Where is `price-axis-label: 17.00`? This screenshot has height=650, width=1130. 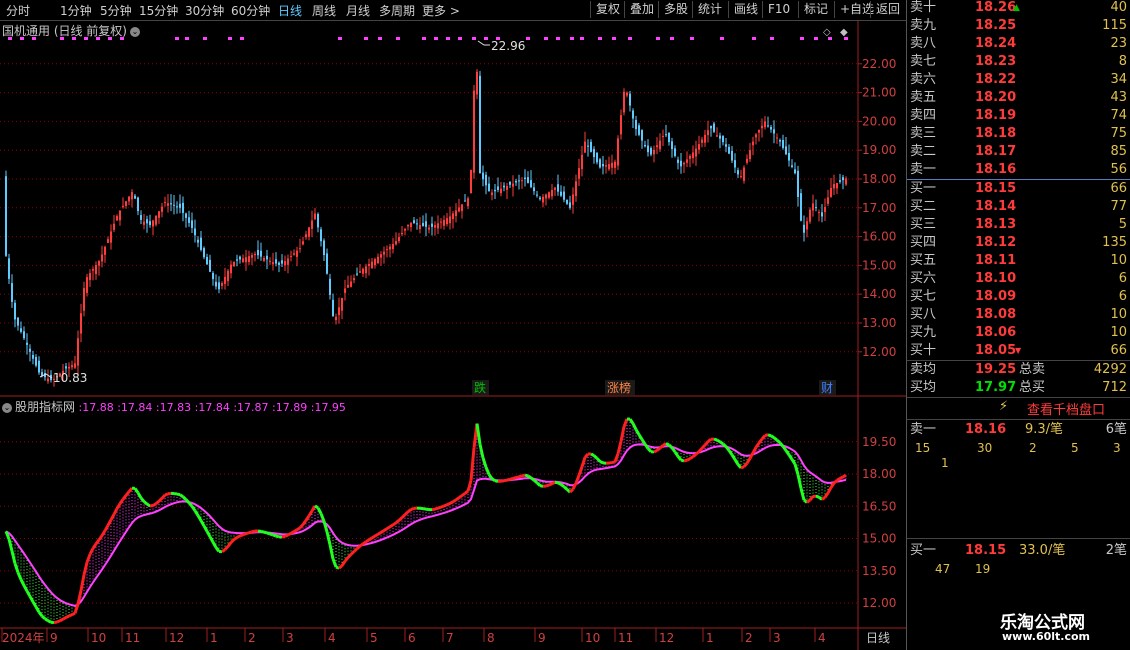
price-axis-label: 17.00 is located at coordinates (879, 208).